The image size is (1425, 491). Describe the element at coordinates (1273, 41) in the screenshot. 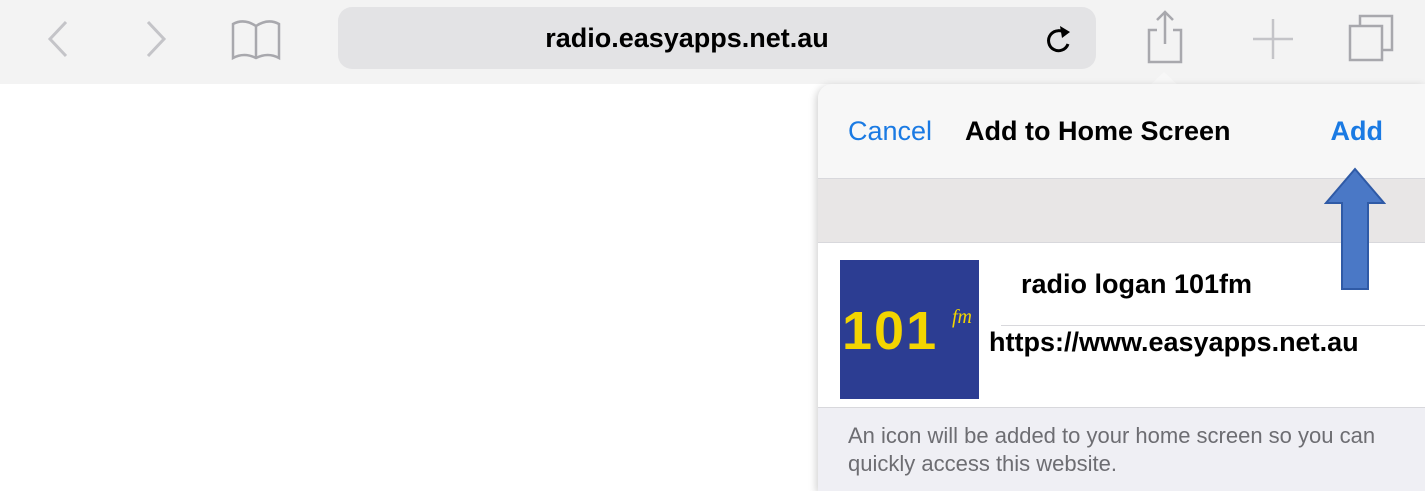

I see `new-tab-icon` at that location.